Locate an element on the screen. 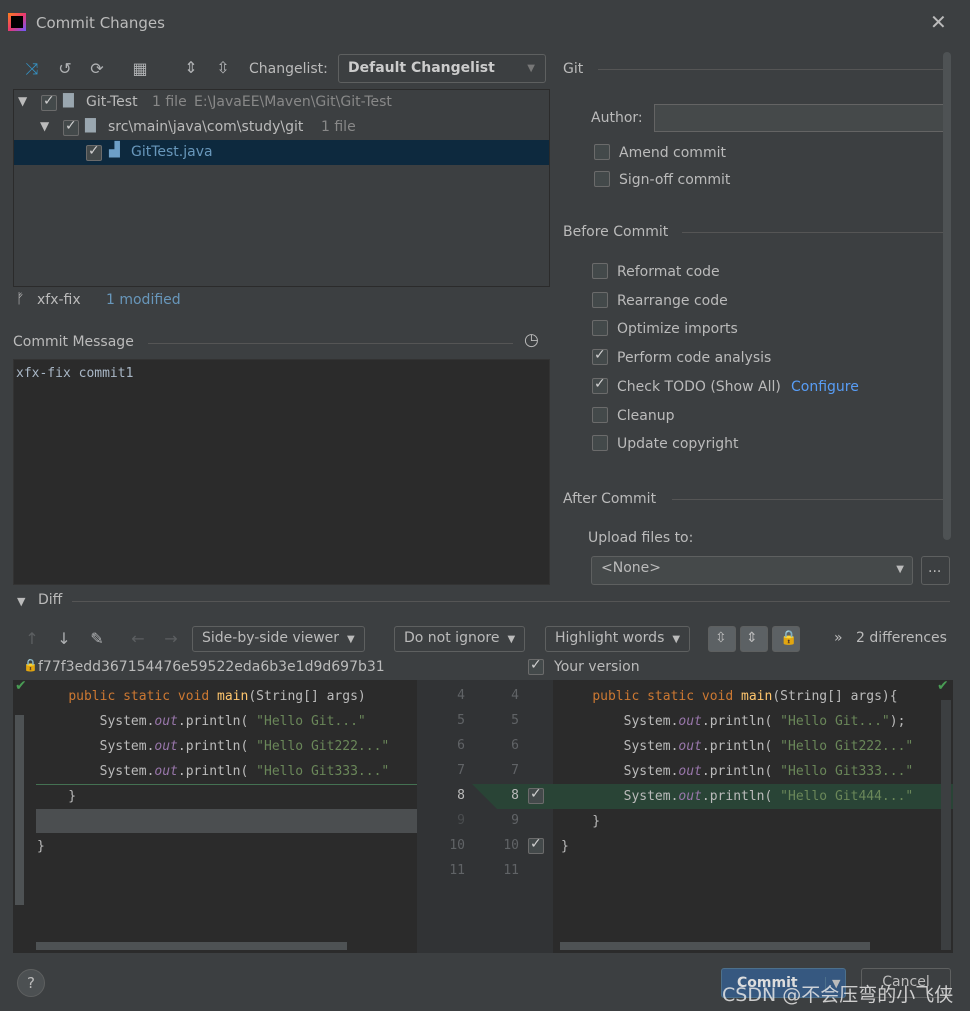 This screenshot has height=1011, width=970. lock-button: 🔒 is located at coordinates (786, 639).